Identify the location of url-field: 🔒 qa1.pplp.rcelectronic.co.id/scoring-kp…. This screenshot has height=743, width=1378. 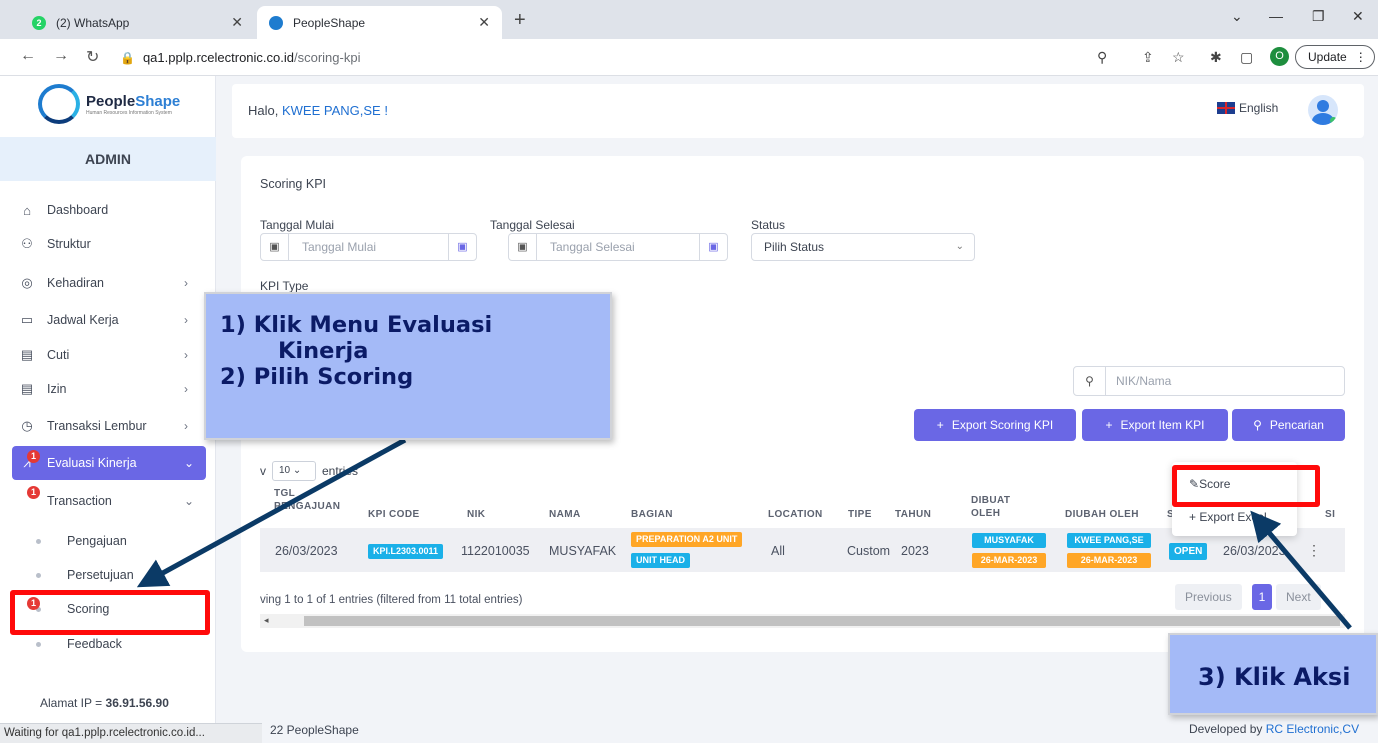
(645, 57).